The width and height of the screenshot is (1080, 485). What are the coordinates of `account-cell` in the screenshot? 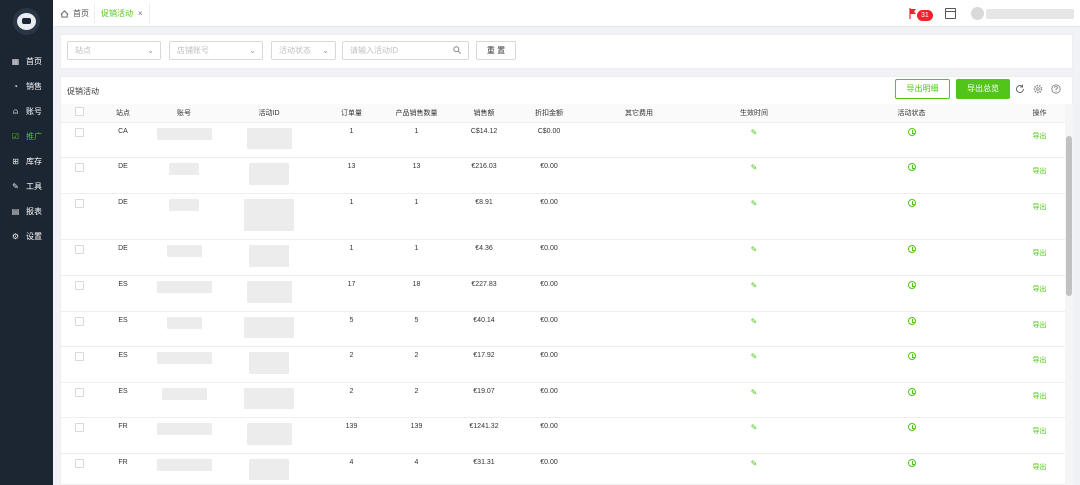 It's located at (184, 216).